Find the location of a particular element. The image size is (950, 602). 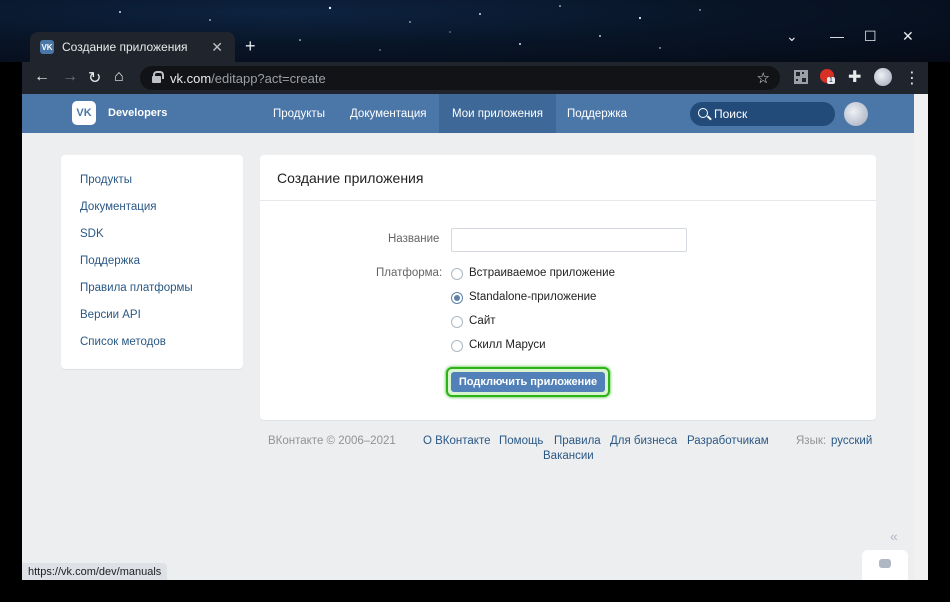

extension-badge-icon: 1 is located at coordinates (828, 77).